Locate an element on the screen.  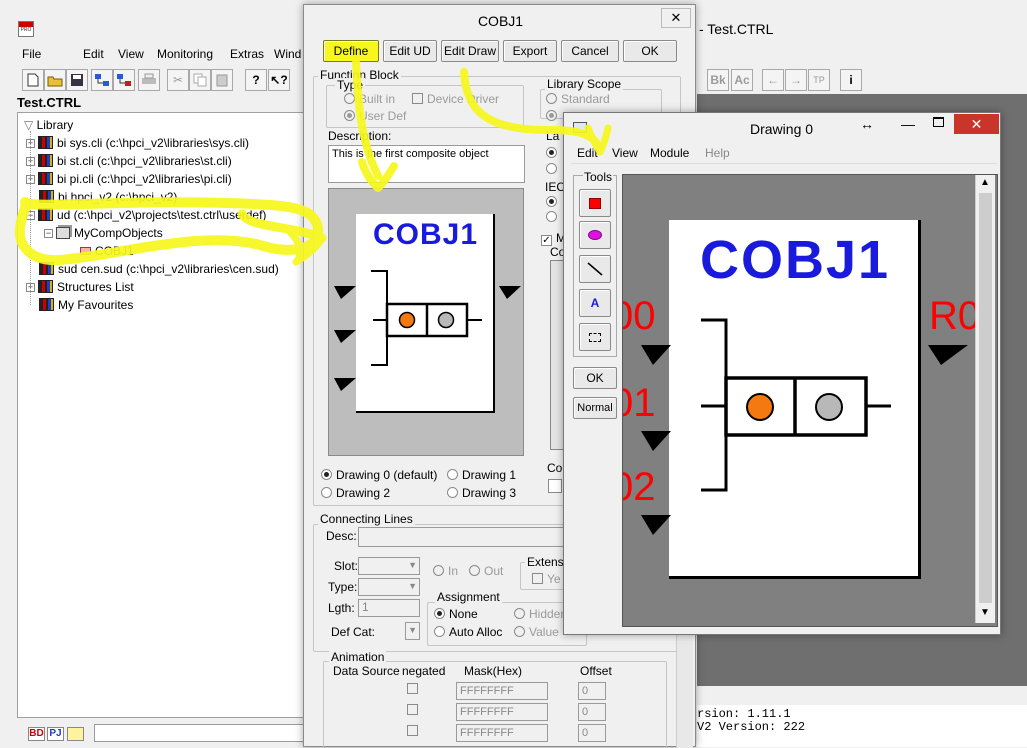
collapse-icon: − is located at coordinates (48, 233).